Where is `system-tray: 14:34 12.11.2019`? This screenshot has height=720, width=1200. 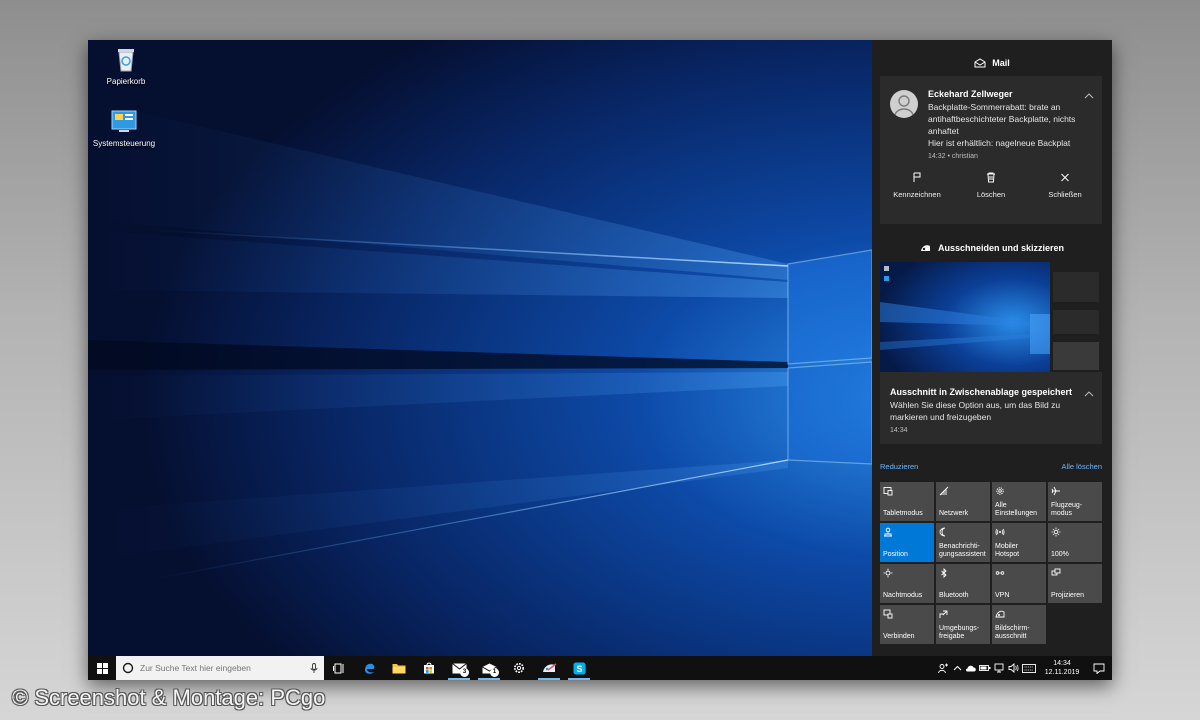
system-tray: 14:34 12.11.2019 is located at coordinates (1024, 668).